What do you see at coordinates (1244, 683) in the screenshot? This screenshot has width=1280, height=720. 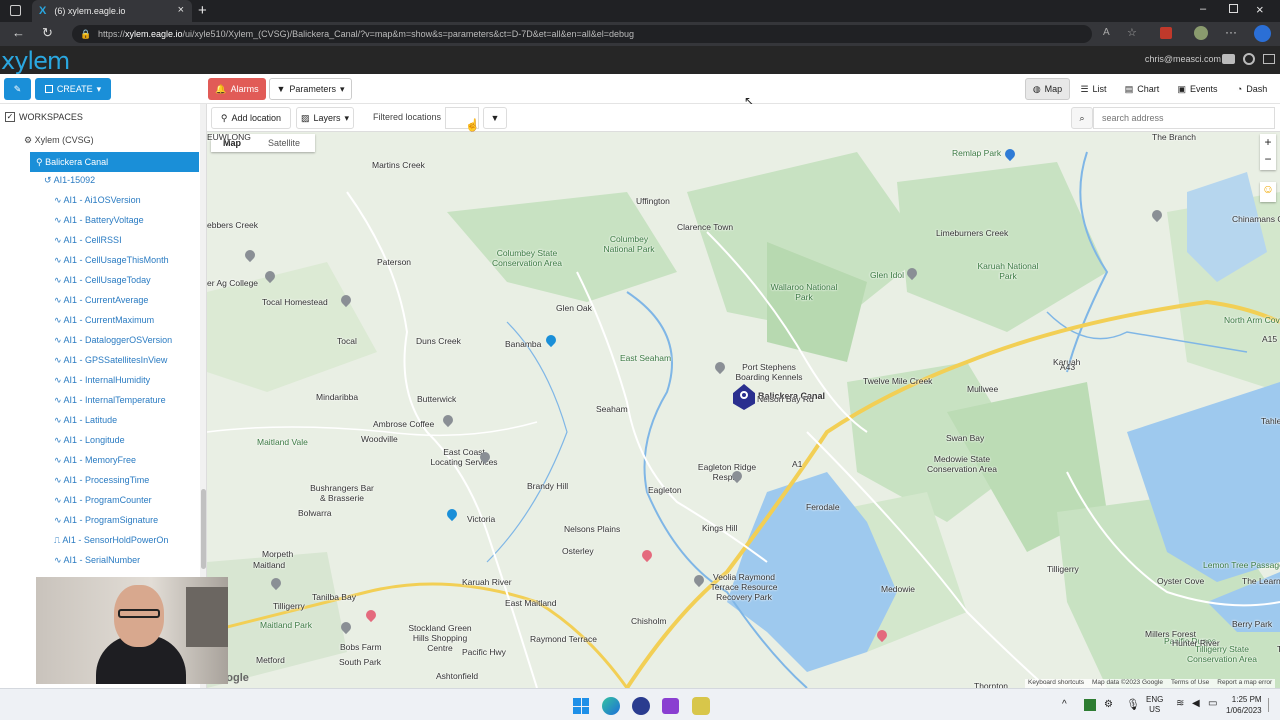 I see `report-error-link: Report a map error` at bounding box center [1244, 683].